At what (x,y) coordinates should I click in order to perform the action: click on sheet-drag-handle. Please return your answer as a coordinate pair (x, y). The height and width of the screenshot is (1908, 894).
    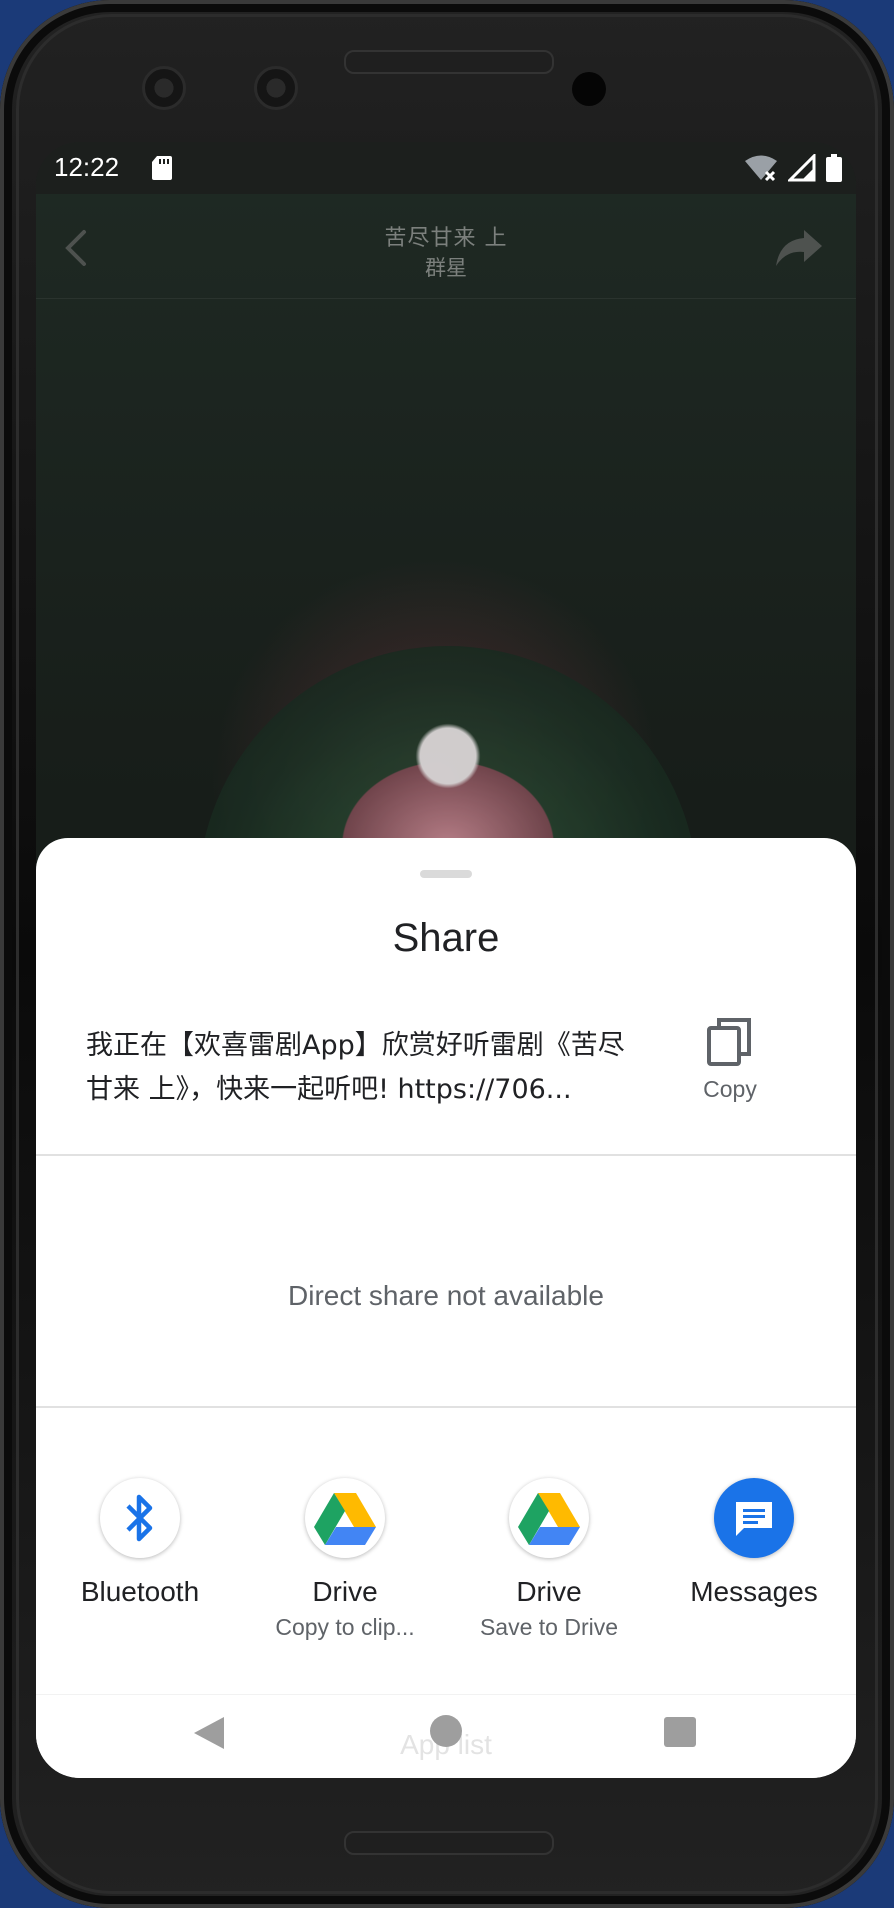
    Looking at the image, I should click on (446, 874).